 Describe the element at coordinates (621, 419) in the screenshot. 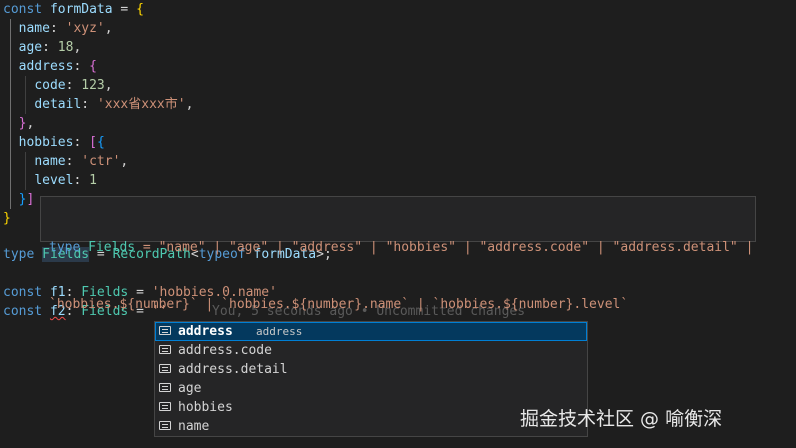

I see `watermark: 掘金技术社区 @ 喻衡深` at that location.